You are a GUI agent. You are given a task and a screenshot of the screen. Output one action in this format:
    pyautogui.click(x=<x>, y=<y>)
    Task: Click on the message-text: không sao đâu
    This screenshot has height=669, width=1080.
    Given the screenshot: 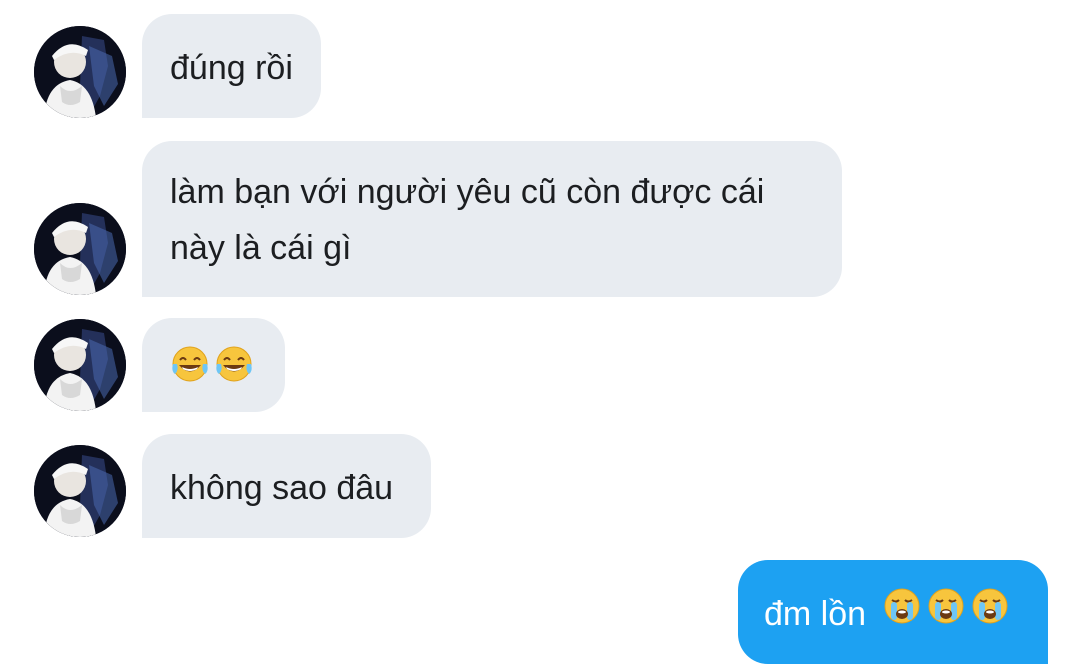 What is the action you would take?
    pyautogui.click(x=282, y=488)
    